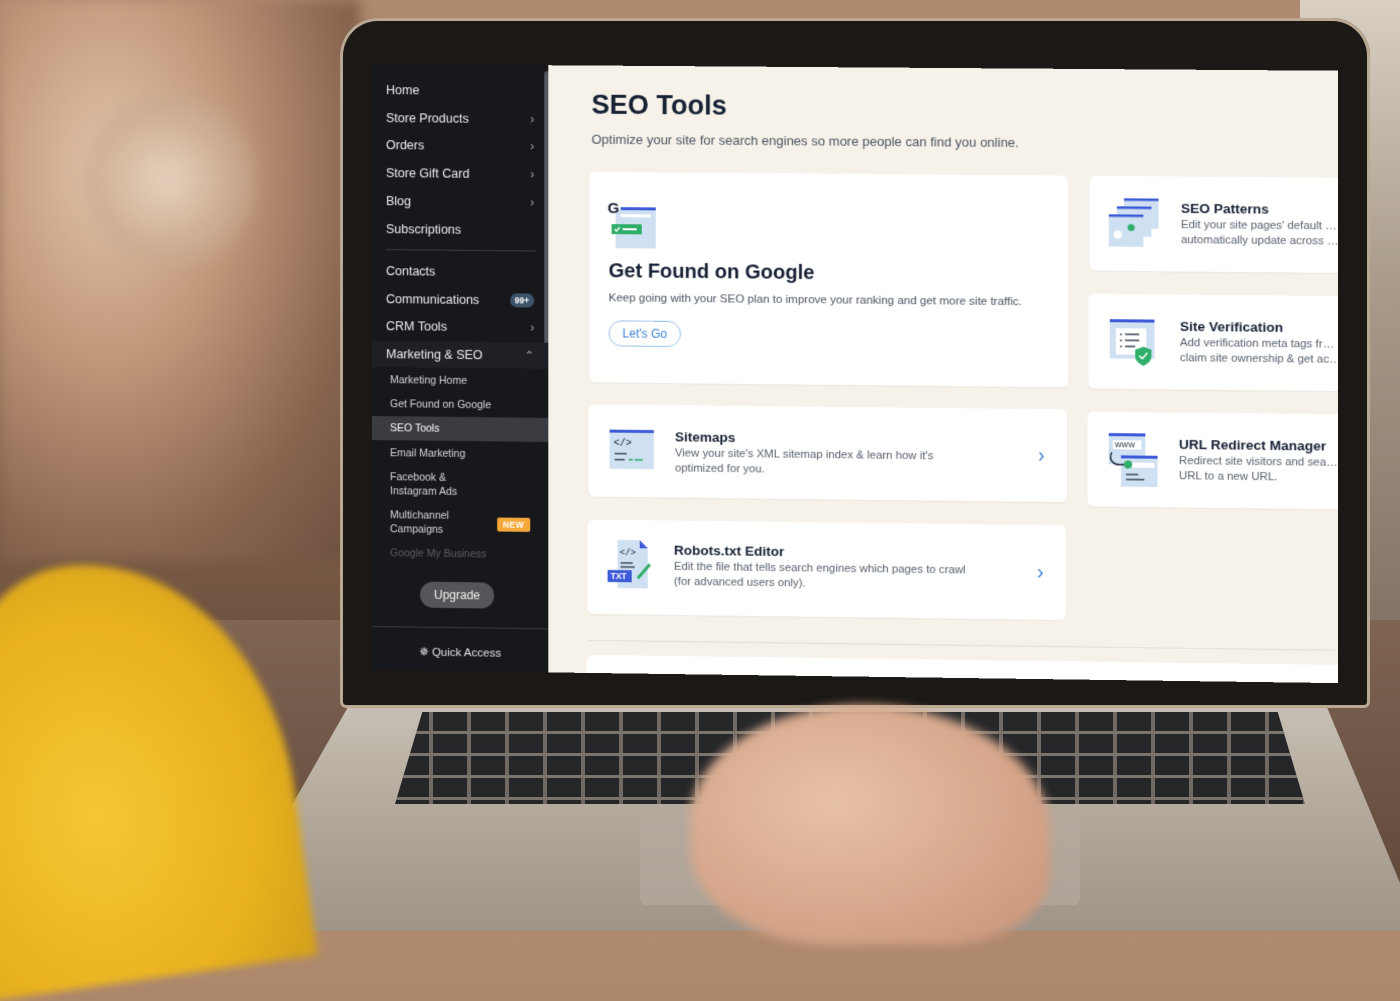 This screenshot has width=1400, height=1001. Describe the element at coordinates (1125, 445) in the screenshot. I see `svg-text: WWW` at that location.